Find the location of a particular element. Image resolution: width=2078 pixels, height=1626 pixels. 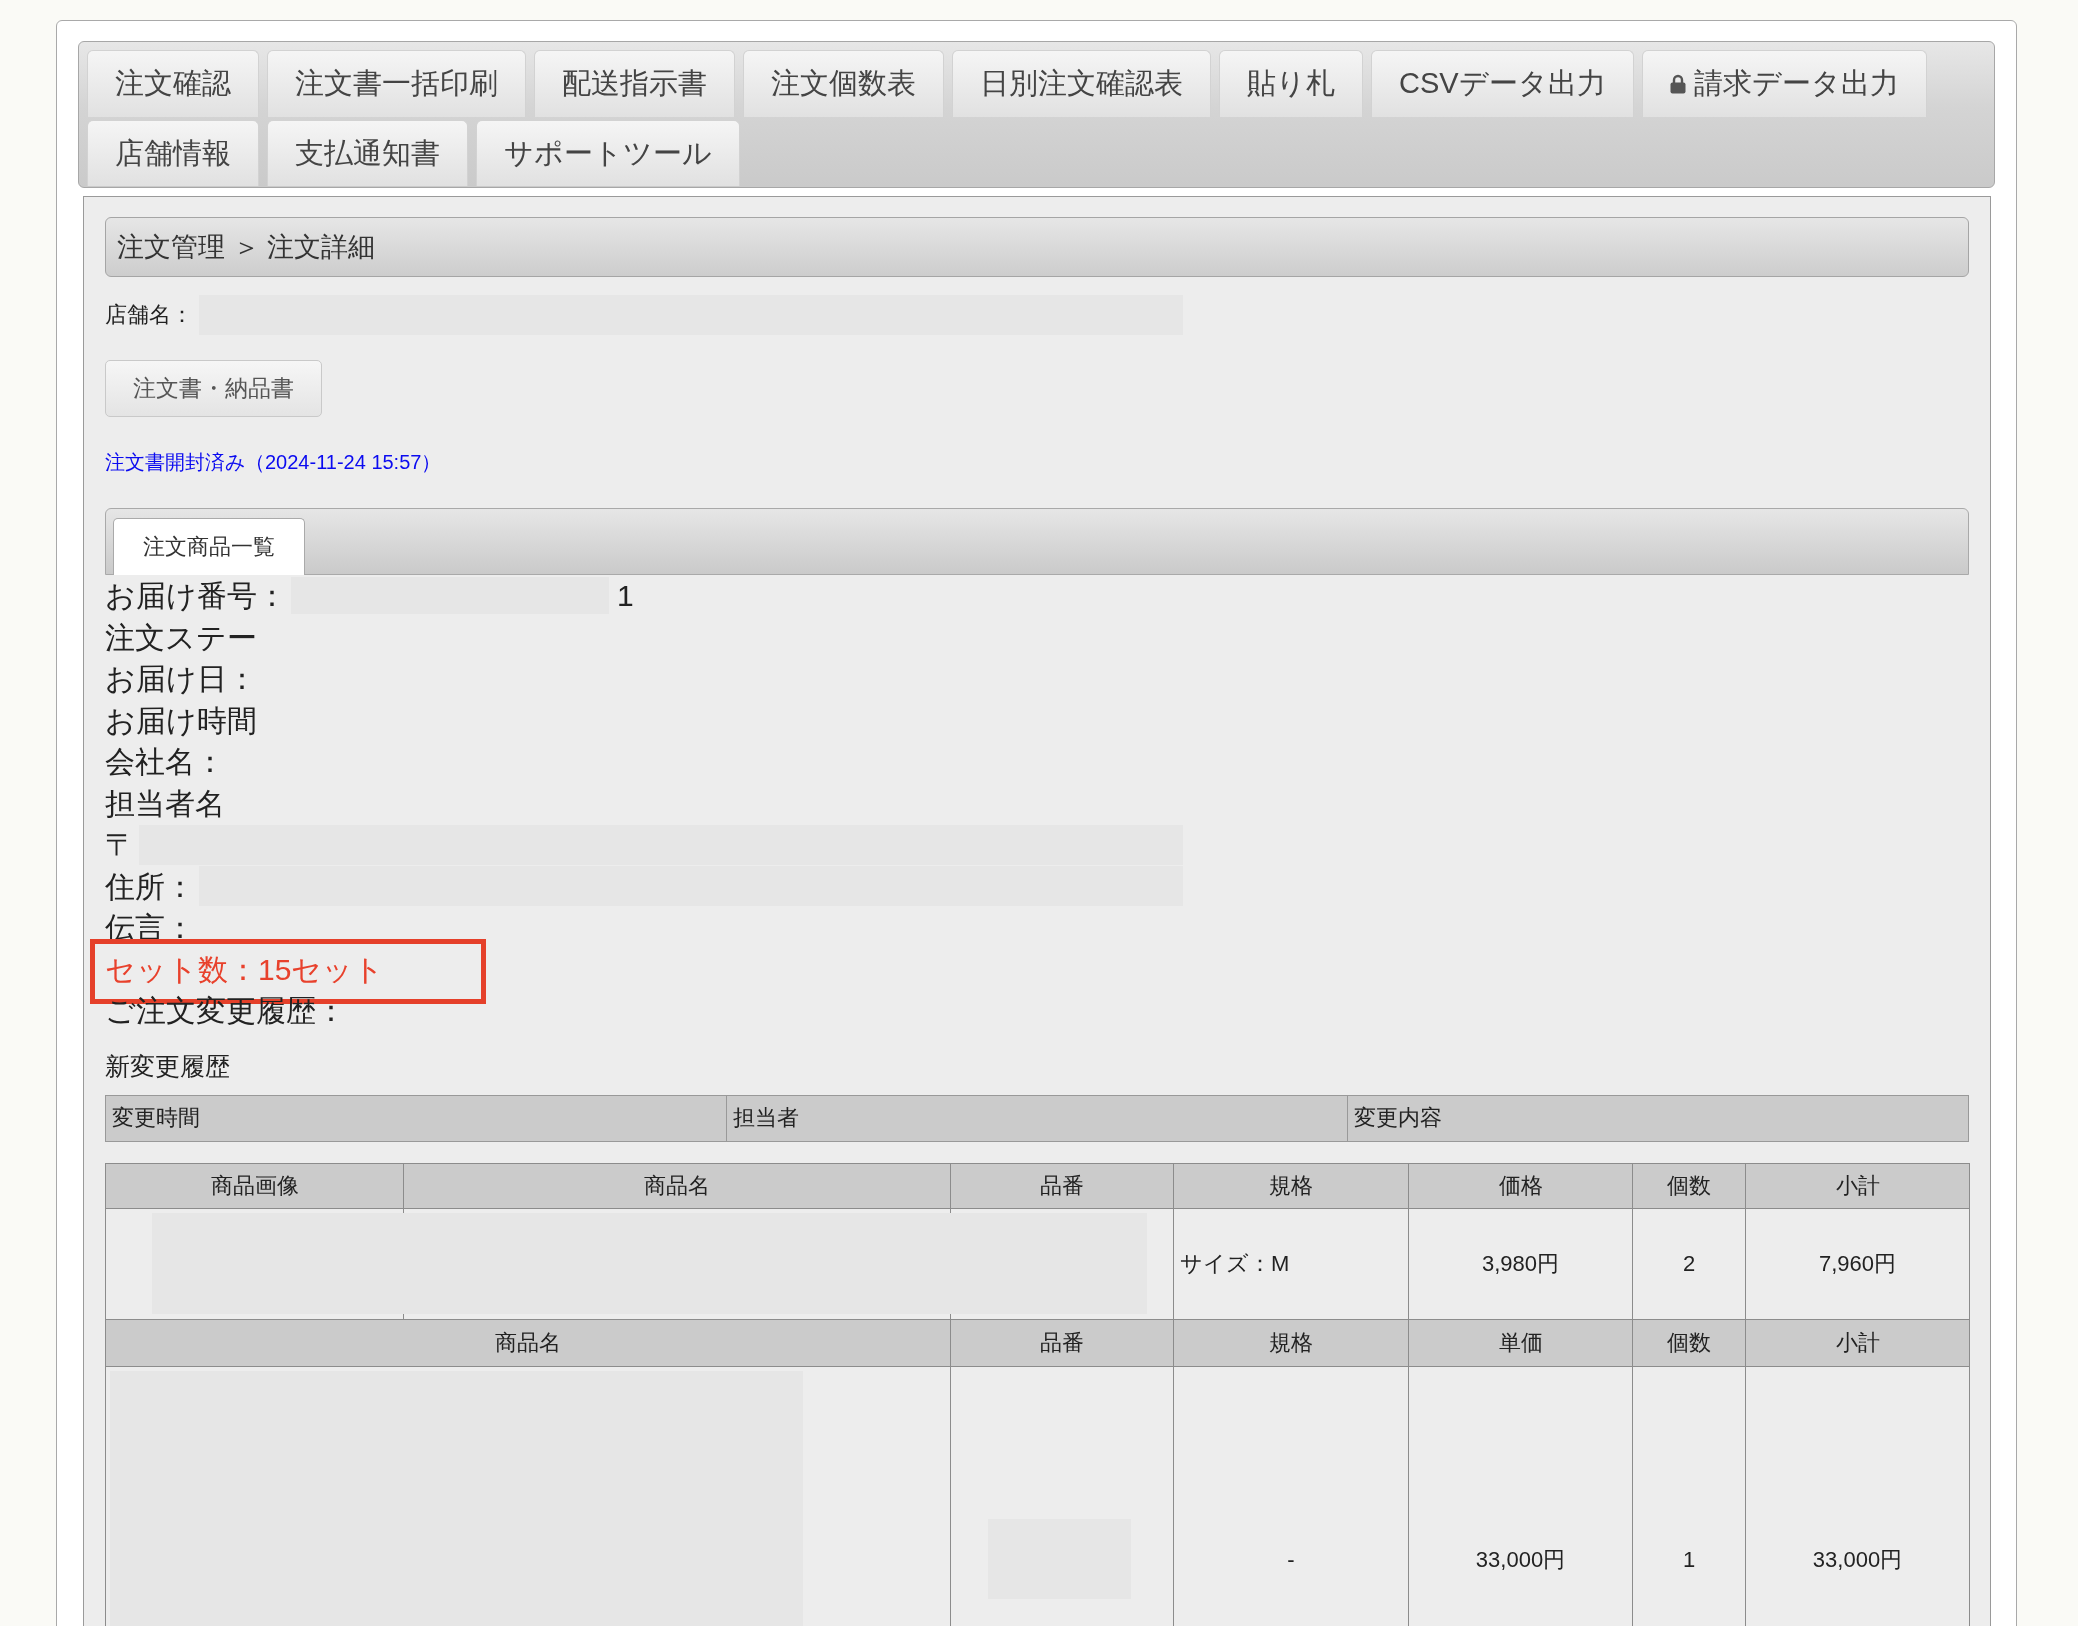

table-header-cell: 単価 is located at coordinates (1520, 1342).